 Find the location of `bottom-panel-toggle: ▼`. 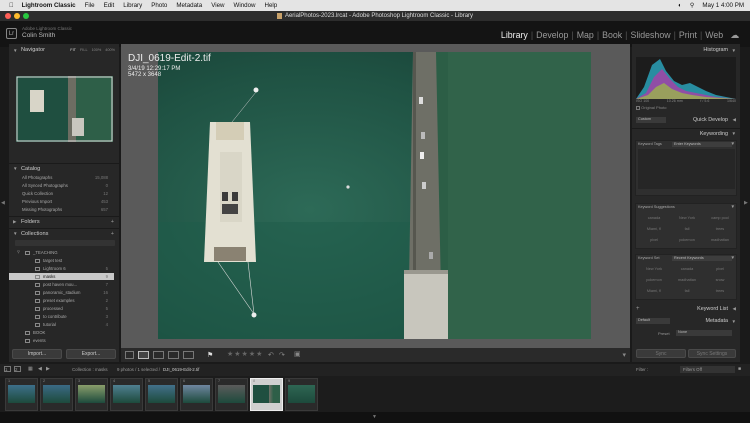

bottom-panel-toggle: ▼ is located at coordinates (375, 417).